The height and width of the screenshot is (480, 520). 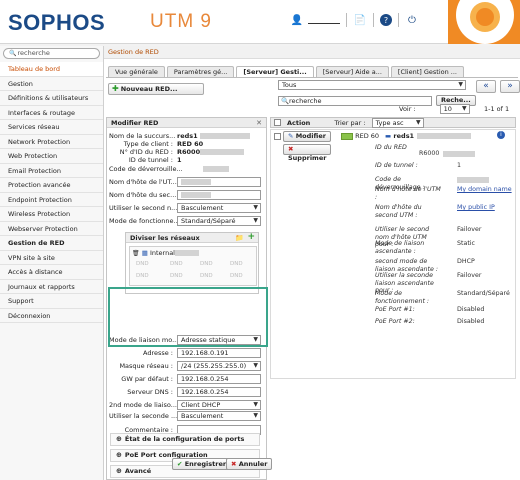 What do you see at coordinates (466, 261) in the screenshot?
I see `detail-value: DHCP` at bounding box center [466, 261].